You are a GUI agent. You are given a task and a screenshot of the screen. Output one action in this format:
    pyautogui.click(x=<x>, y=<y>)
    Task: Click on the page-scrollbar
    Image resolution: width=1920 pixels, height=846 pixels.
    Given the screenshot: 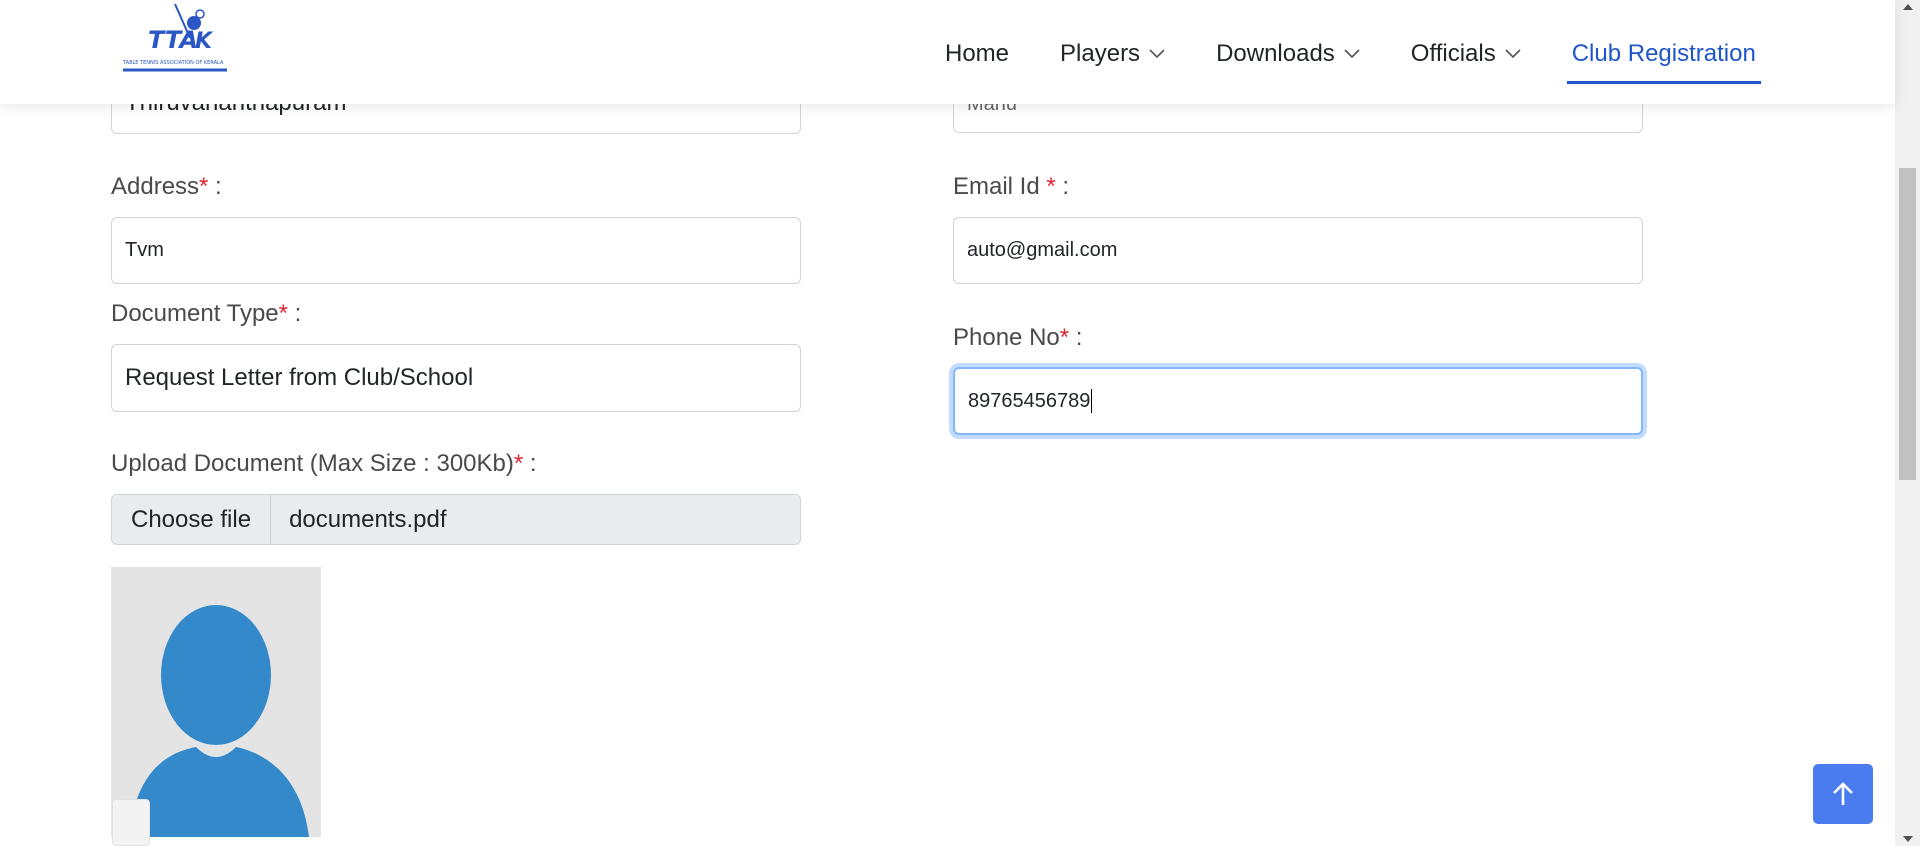 What is the action you would take?
    pyautogui.click(x=1907, y=423)
    